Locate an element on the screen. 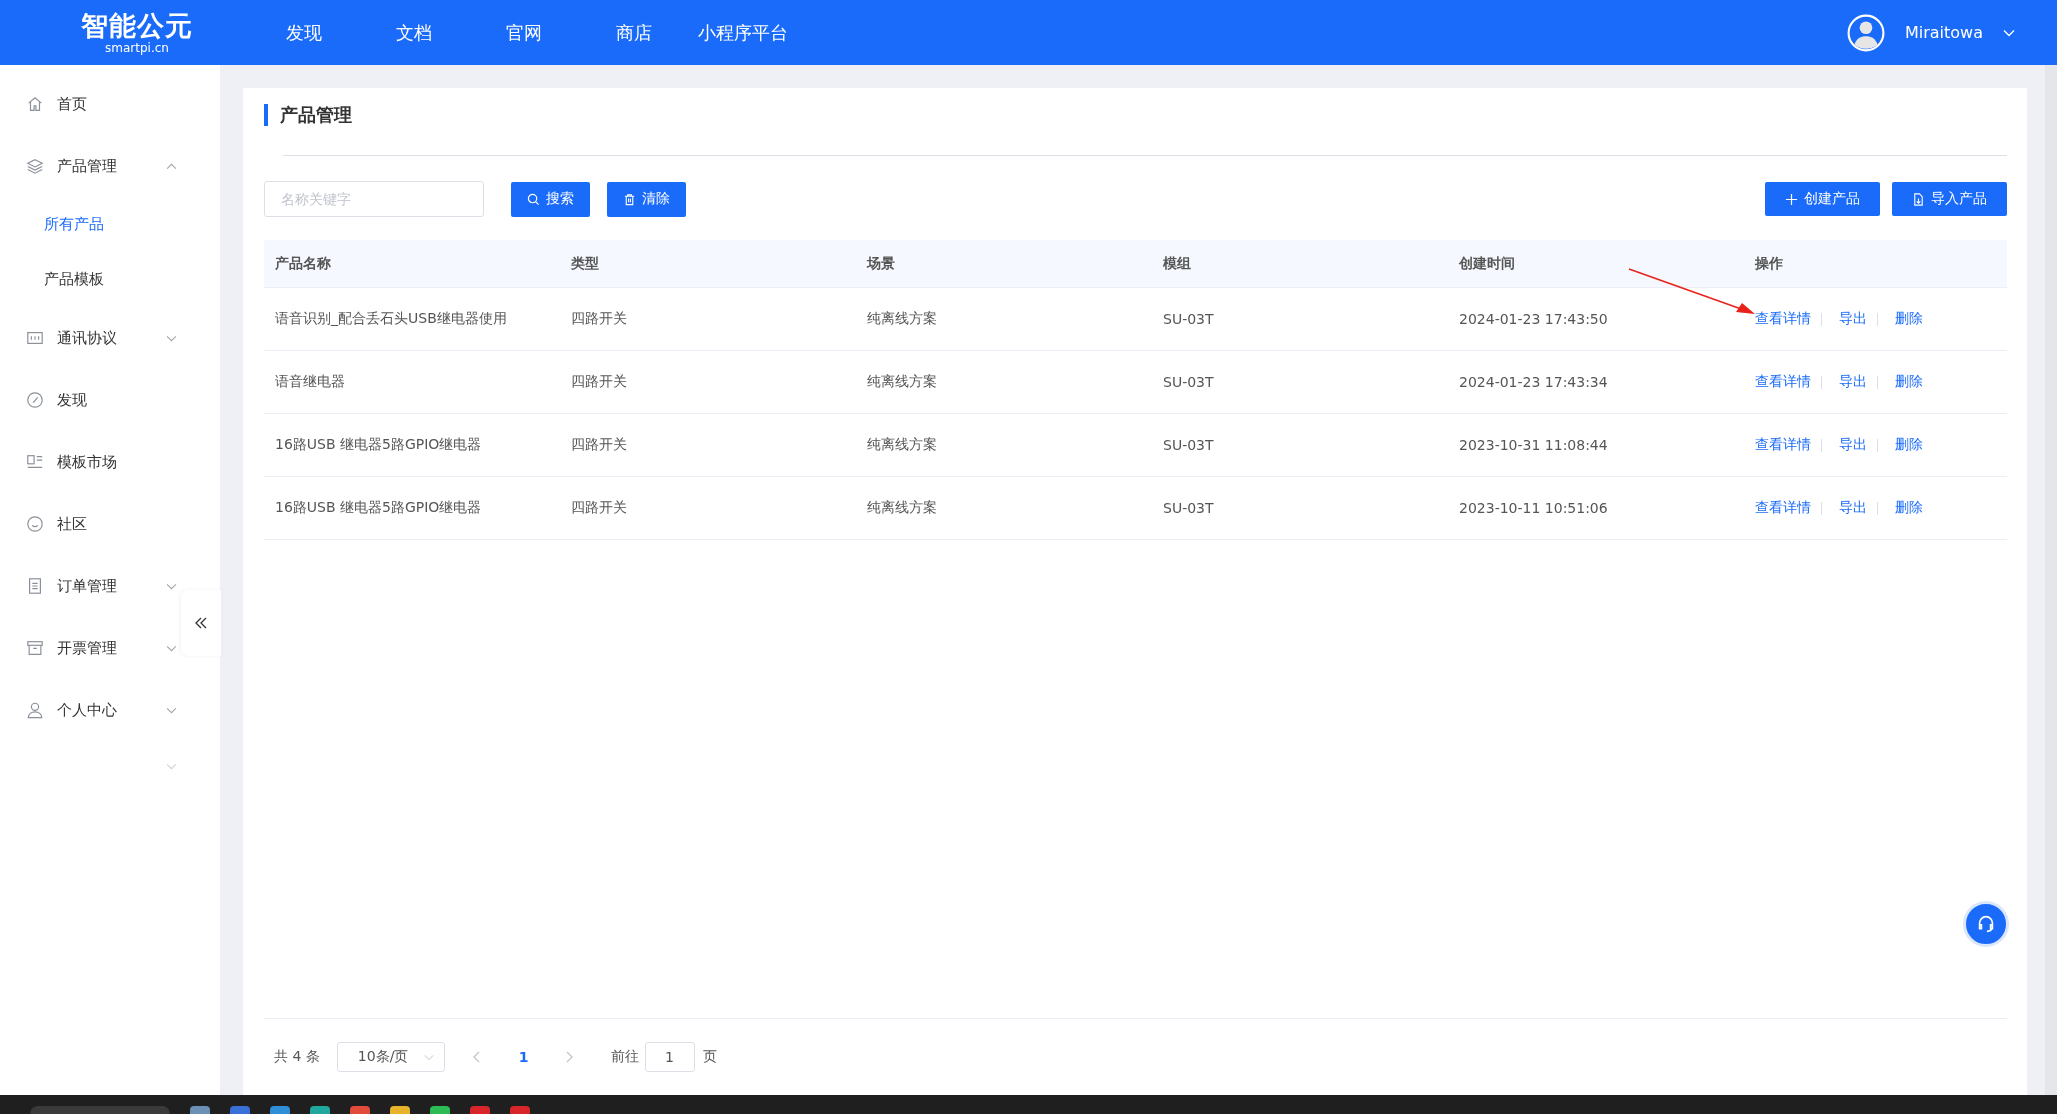 The width and height of the screenshot is (2057, 1114). page-size-select: 10条/页 is located at coordinates (390, 1057).